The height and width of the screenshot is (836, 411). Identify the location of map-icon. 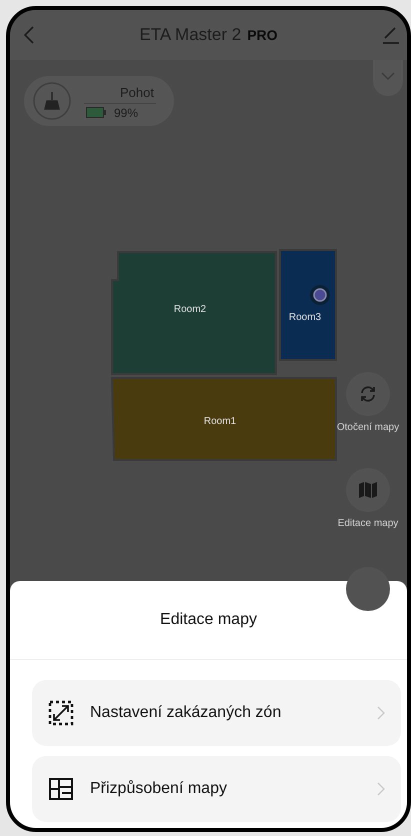
(368, 490).